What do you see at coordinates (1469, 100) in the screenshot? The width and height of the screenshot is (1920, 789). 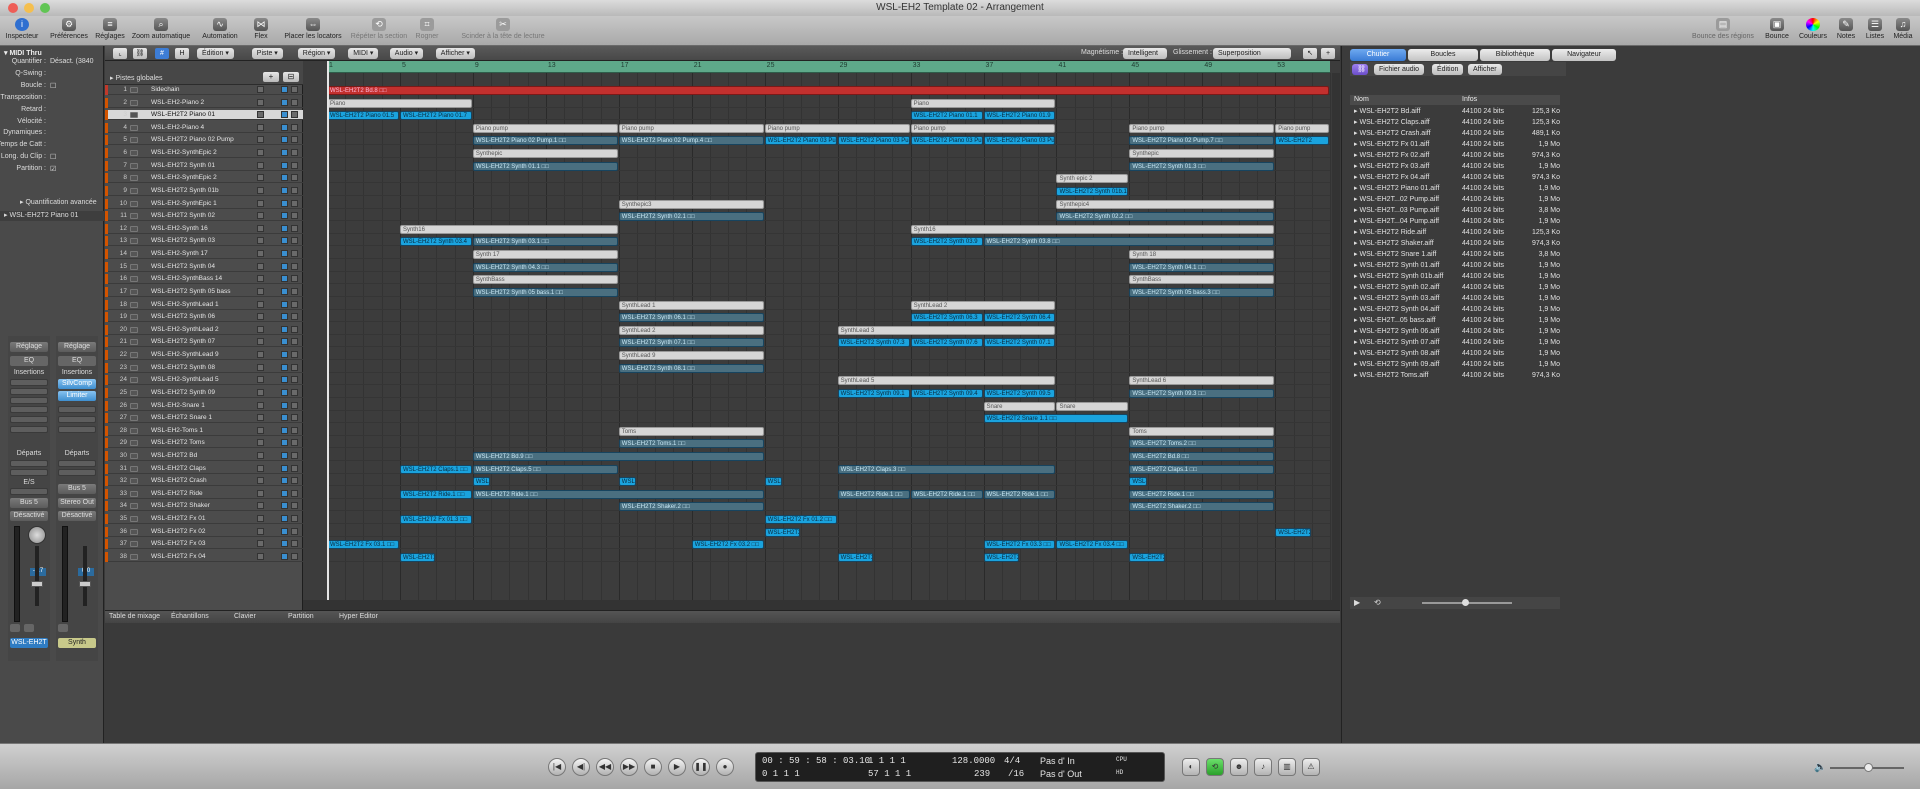 I see `column-info: Infos` at bounding box center [1469, 100].